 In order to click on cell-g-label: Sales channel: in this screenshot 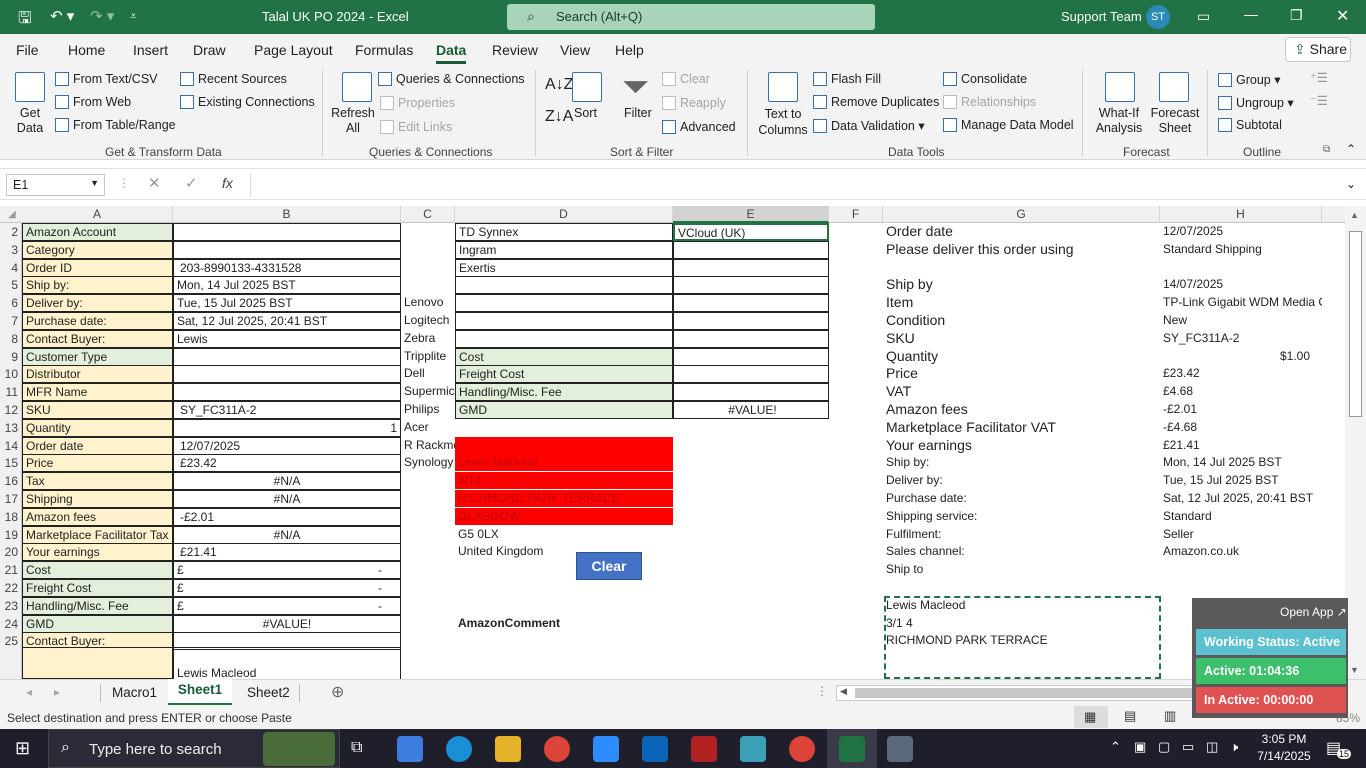, I will do `click(1021, 552)`.